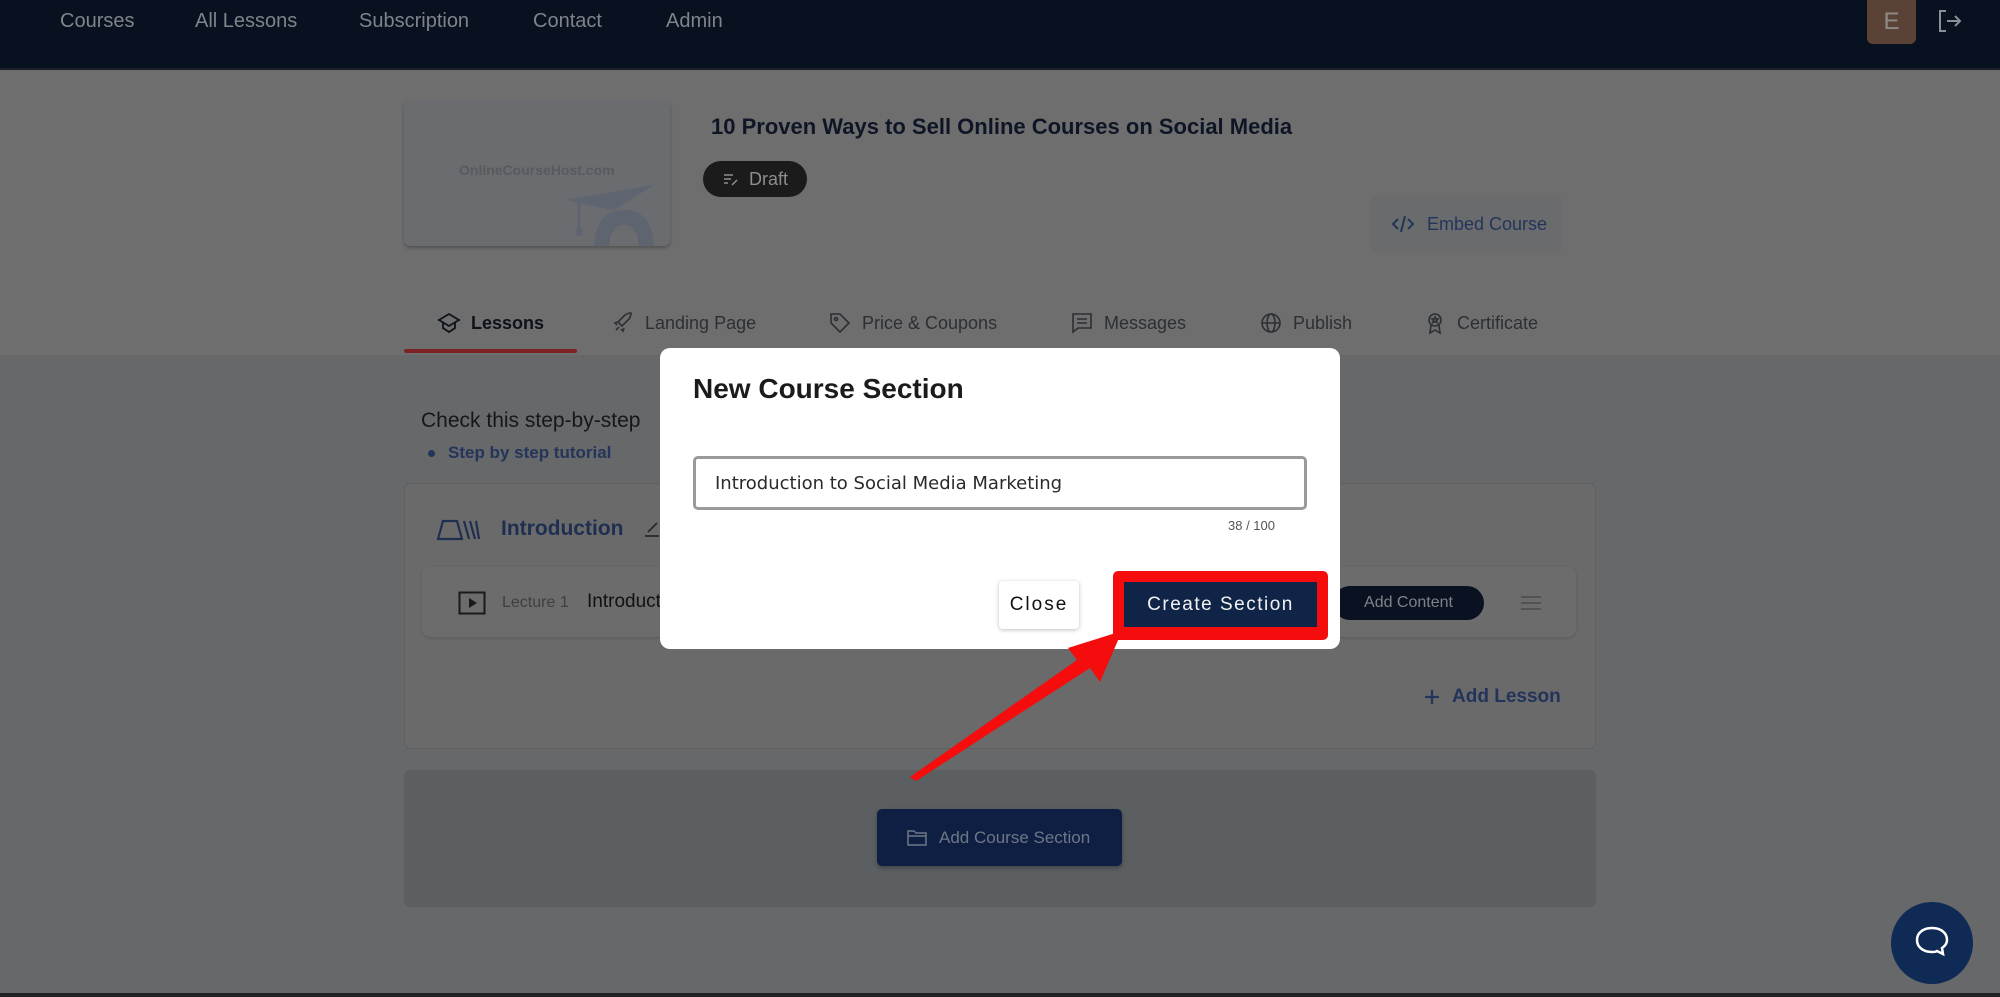 This screenshot has height=997, width=2000. Describe the element at coordinates (535, 602) in the screenshot. I see `lecture-number: Lecture 1` at that location.